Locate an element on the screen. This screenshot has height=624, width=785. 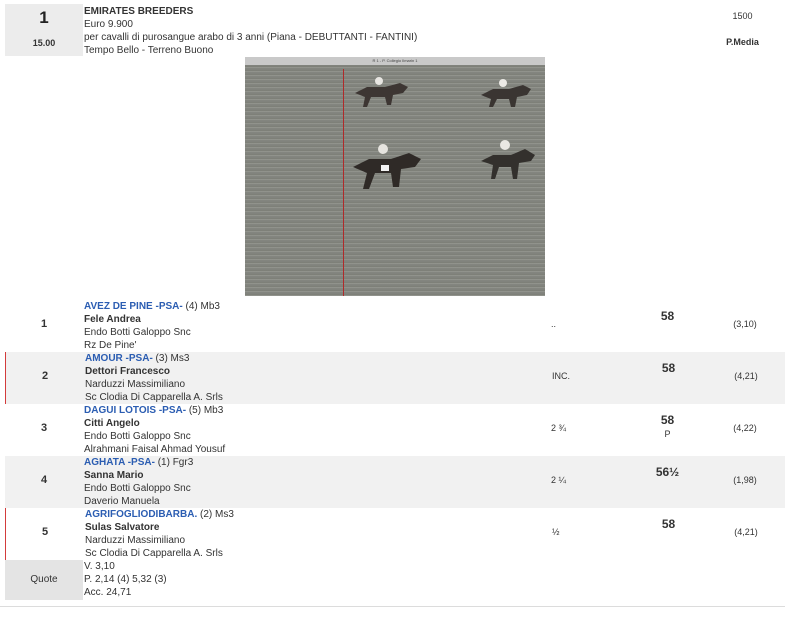
horse-silhouette-top-right is located at coordinates (506, 93).